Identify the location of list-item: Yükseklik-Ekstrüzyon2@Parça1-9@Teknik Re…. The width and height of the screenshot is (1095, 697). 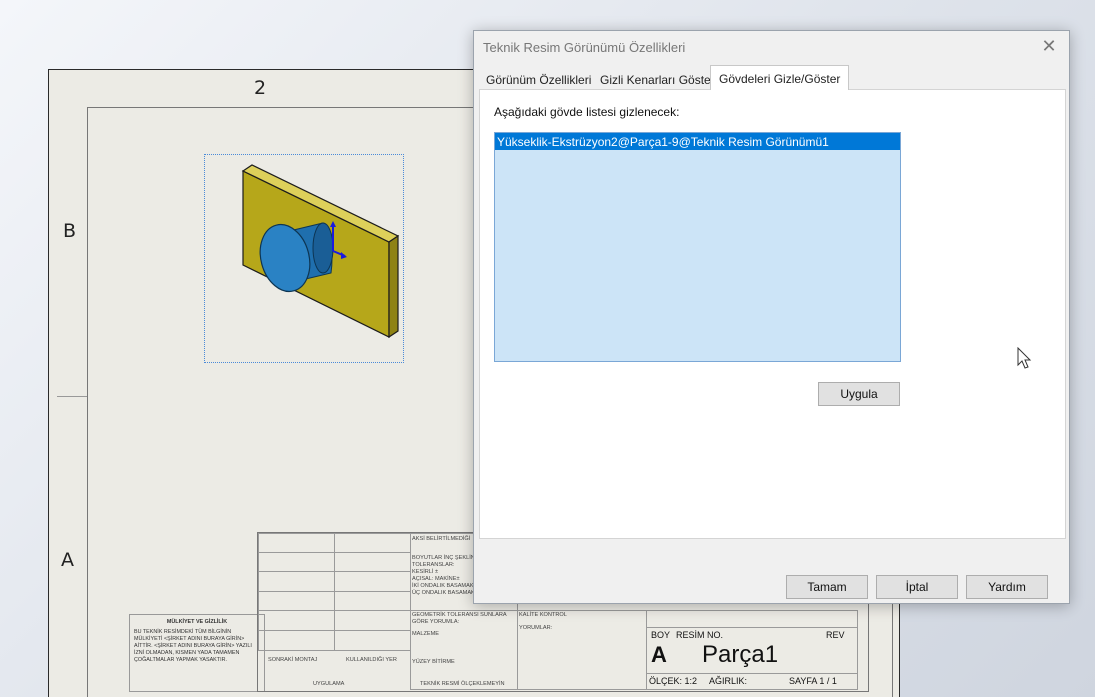
(697, 141).